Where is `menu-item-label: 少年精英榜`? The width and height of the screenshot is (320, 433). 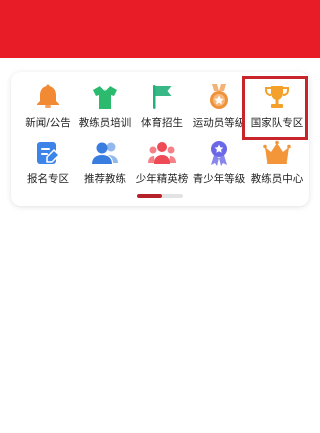
menu-item-label: 少年精英榜 is located at coordinates (162, 179).